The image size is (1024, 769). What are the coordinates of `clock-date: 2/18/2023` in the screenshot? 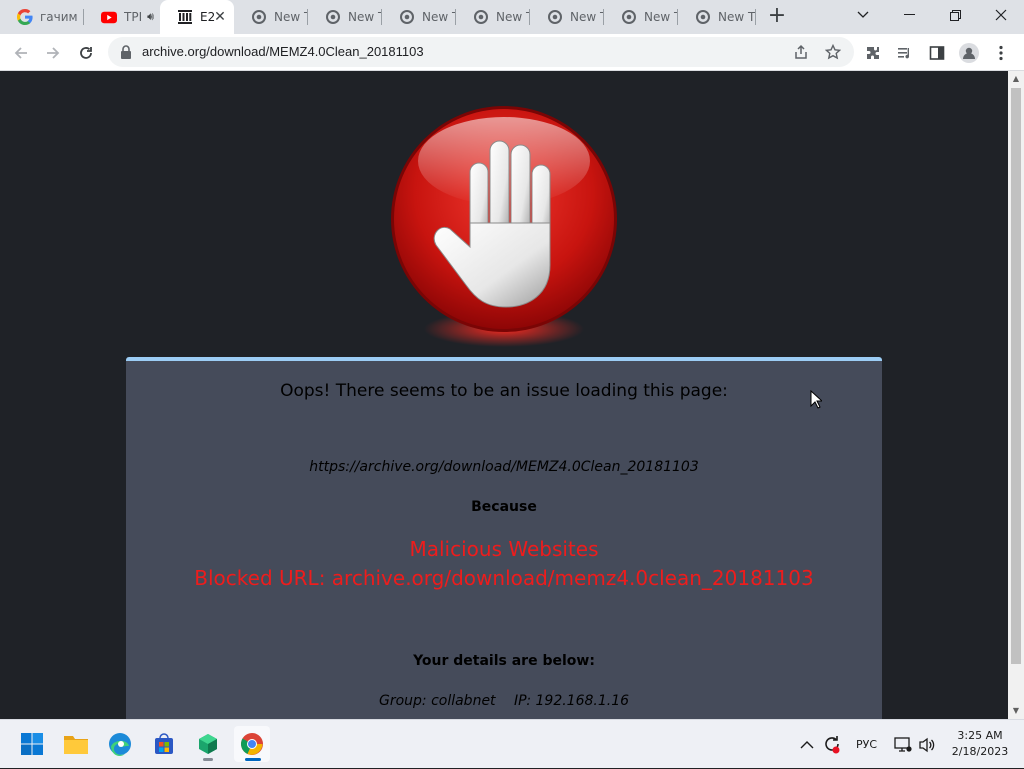 It's located at (980, 751).